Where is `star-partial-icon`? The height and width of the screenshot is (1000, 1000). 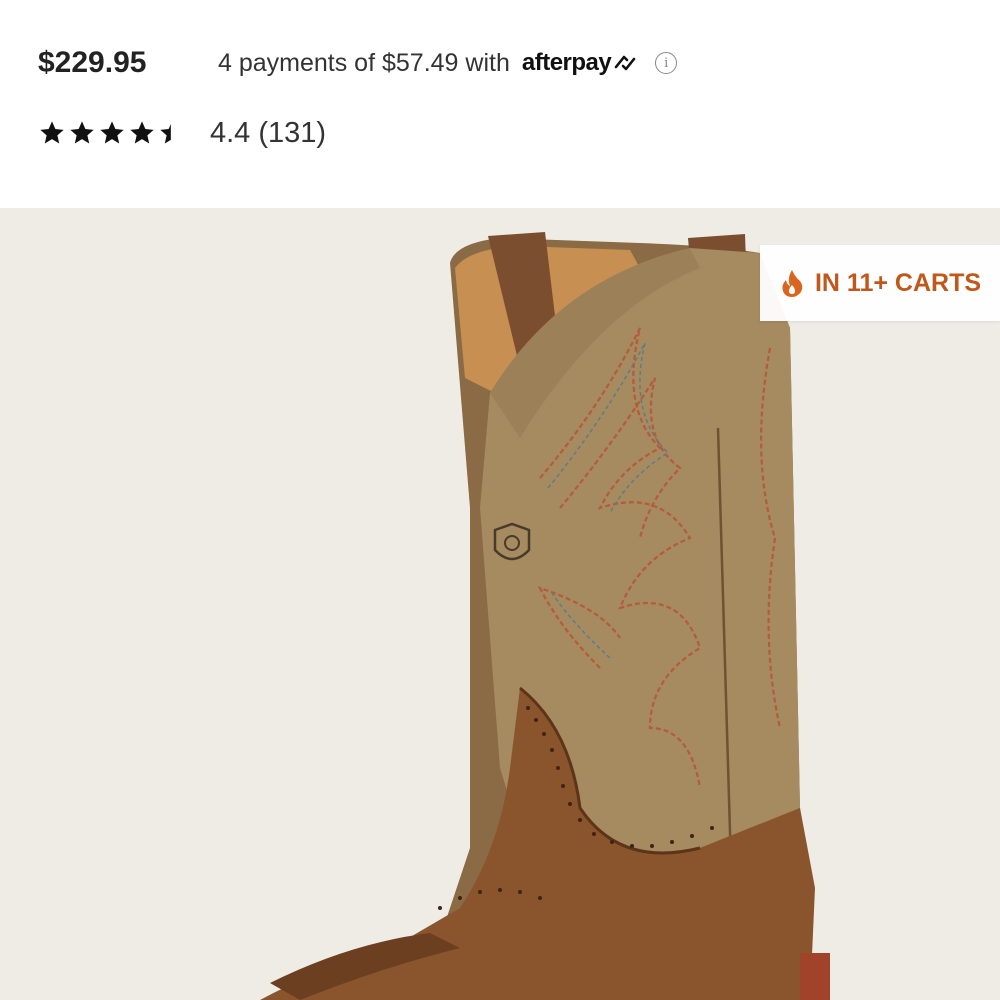 star-partial-icon is located at coordinates (165, 133).